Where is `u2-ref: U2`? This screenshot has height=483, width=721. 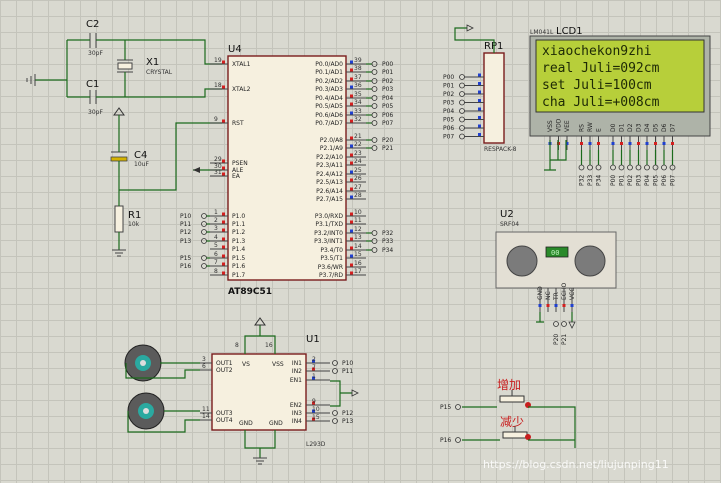
u2-ref: U2 is located at coordinates (507, 214).